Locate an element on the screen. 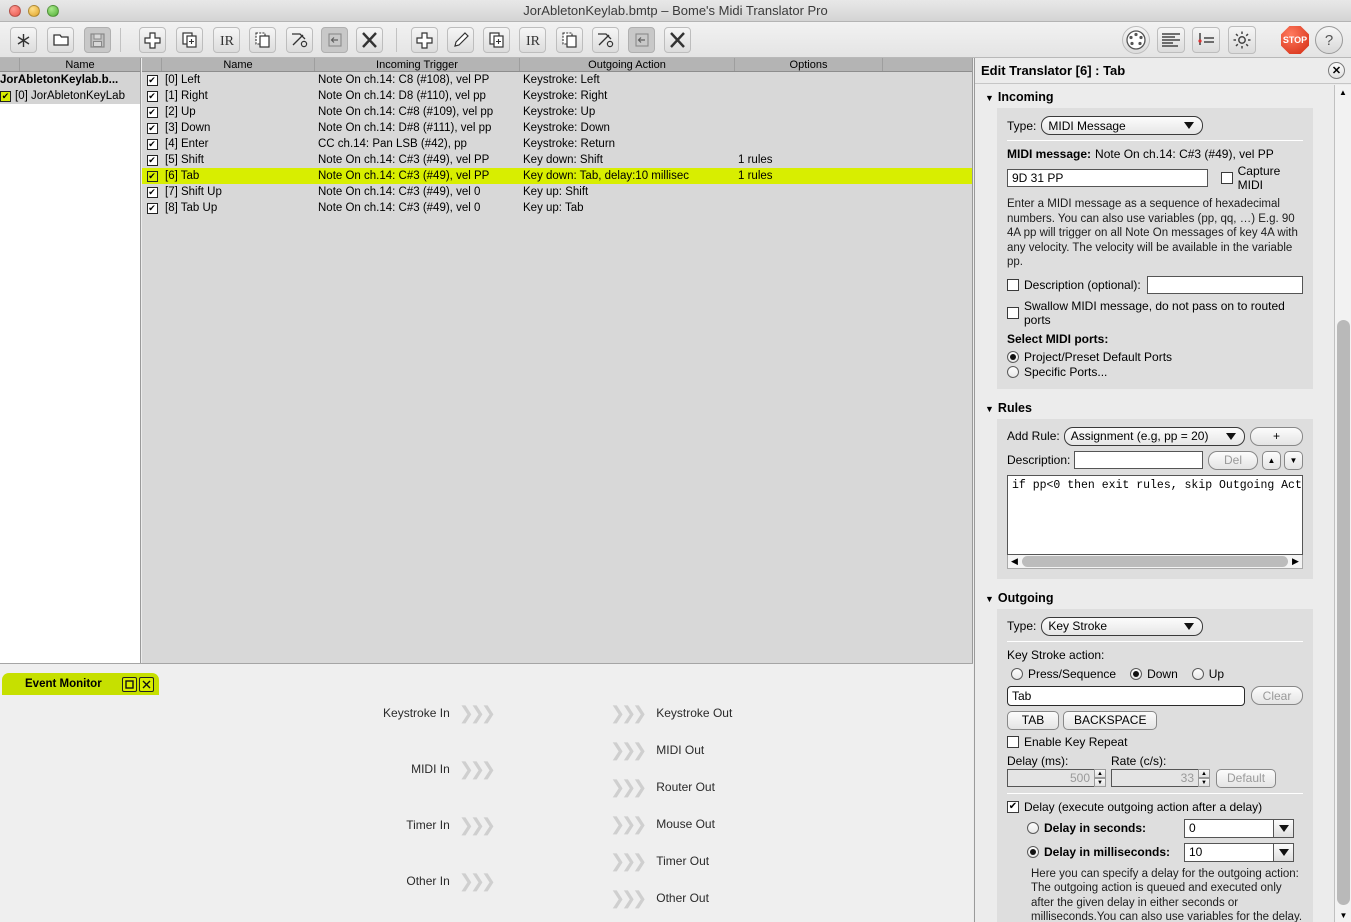  midi-hex-input: 9D 31 PP is located at coordinates (1107, 178).